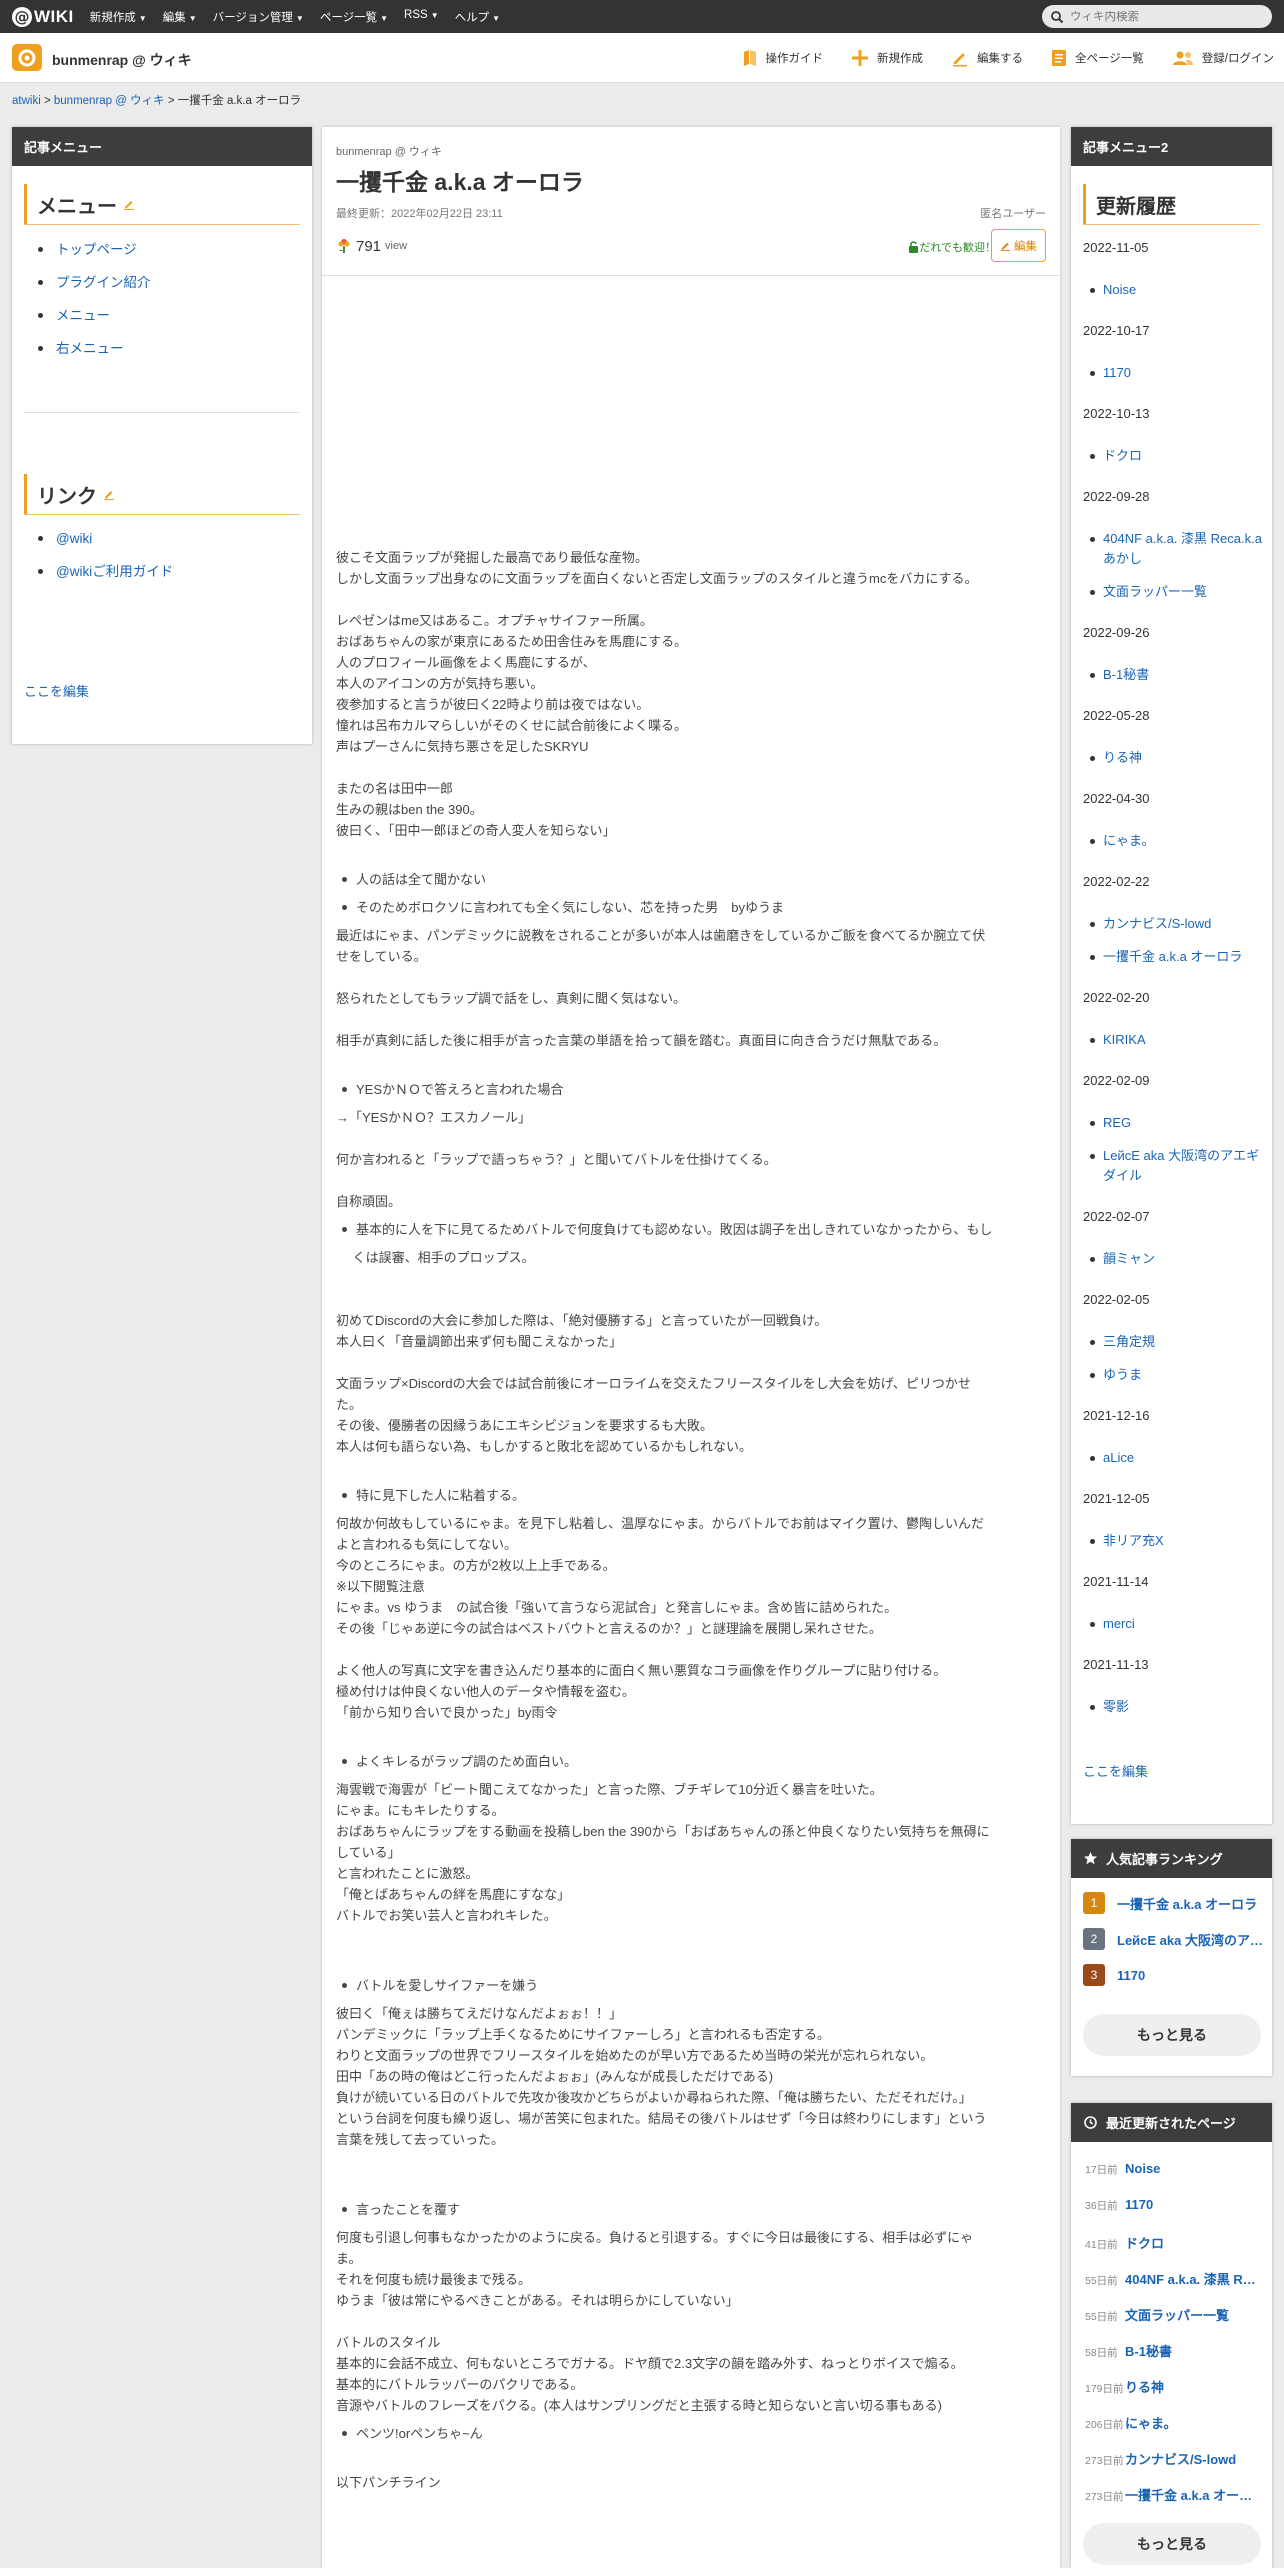 The height and width of the screenshot is (2568, 1284). Describe the element at coordinates (691, 1985) in the screenshot. I see `article-bullet: バトルを愛しサイファーを嫌う` at that location.